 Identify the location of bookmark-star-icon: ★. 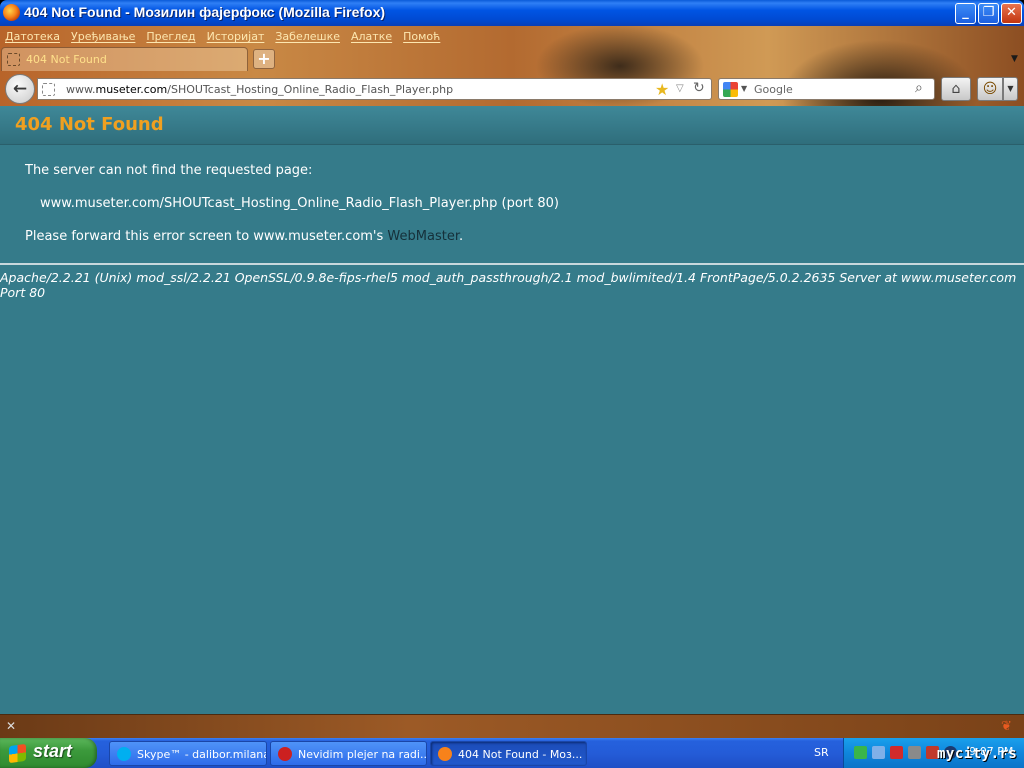
(662, 89).